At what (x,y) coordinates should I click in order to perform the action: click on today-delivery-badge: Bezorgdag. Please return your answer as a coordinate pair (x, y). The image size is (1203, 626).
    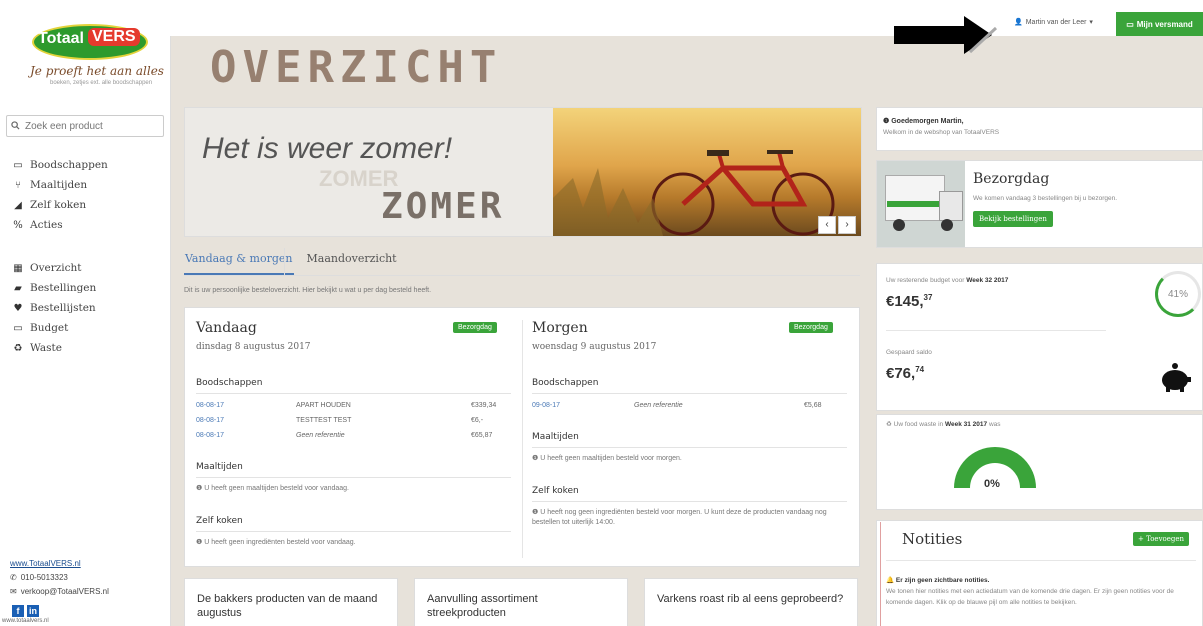
    Looking at the image, I should click on (475, 327).